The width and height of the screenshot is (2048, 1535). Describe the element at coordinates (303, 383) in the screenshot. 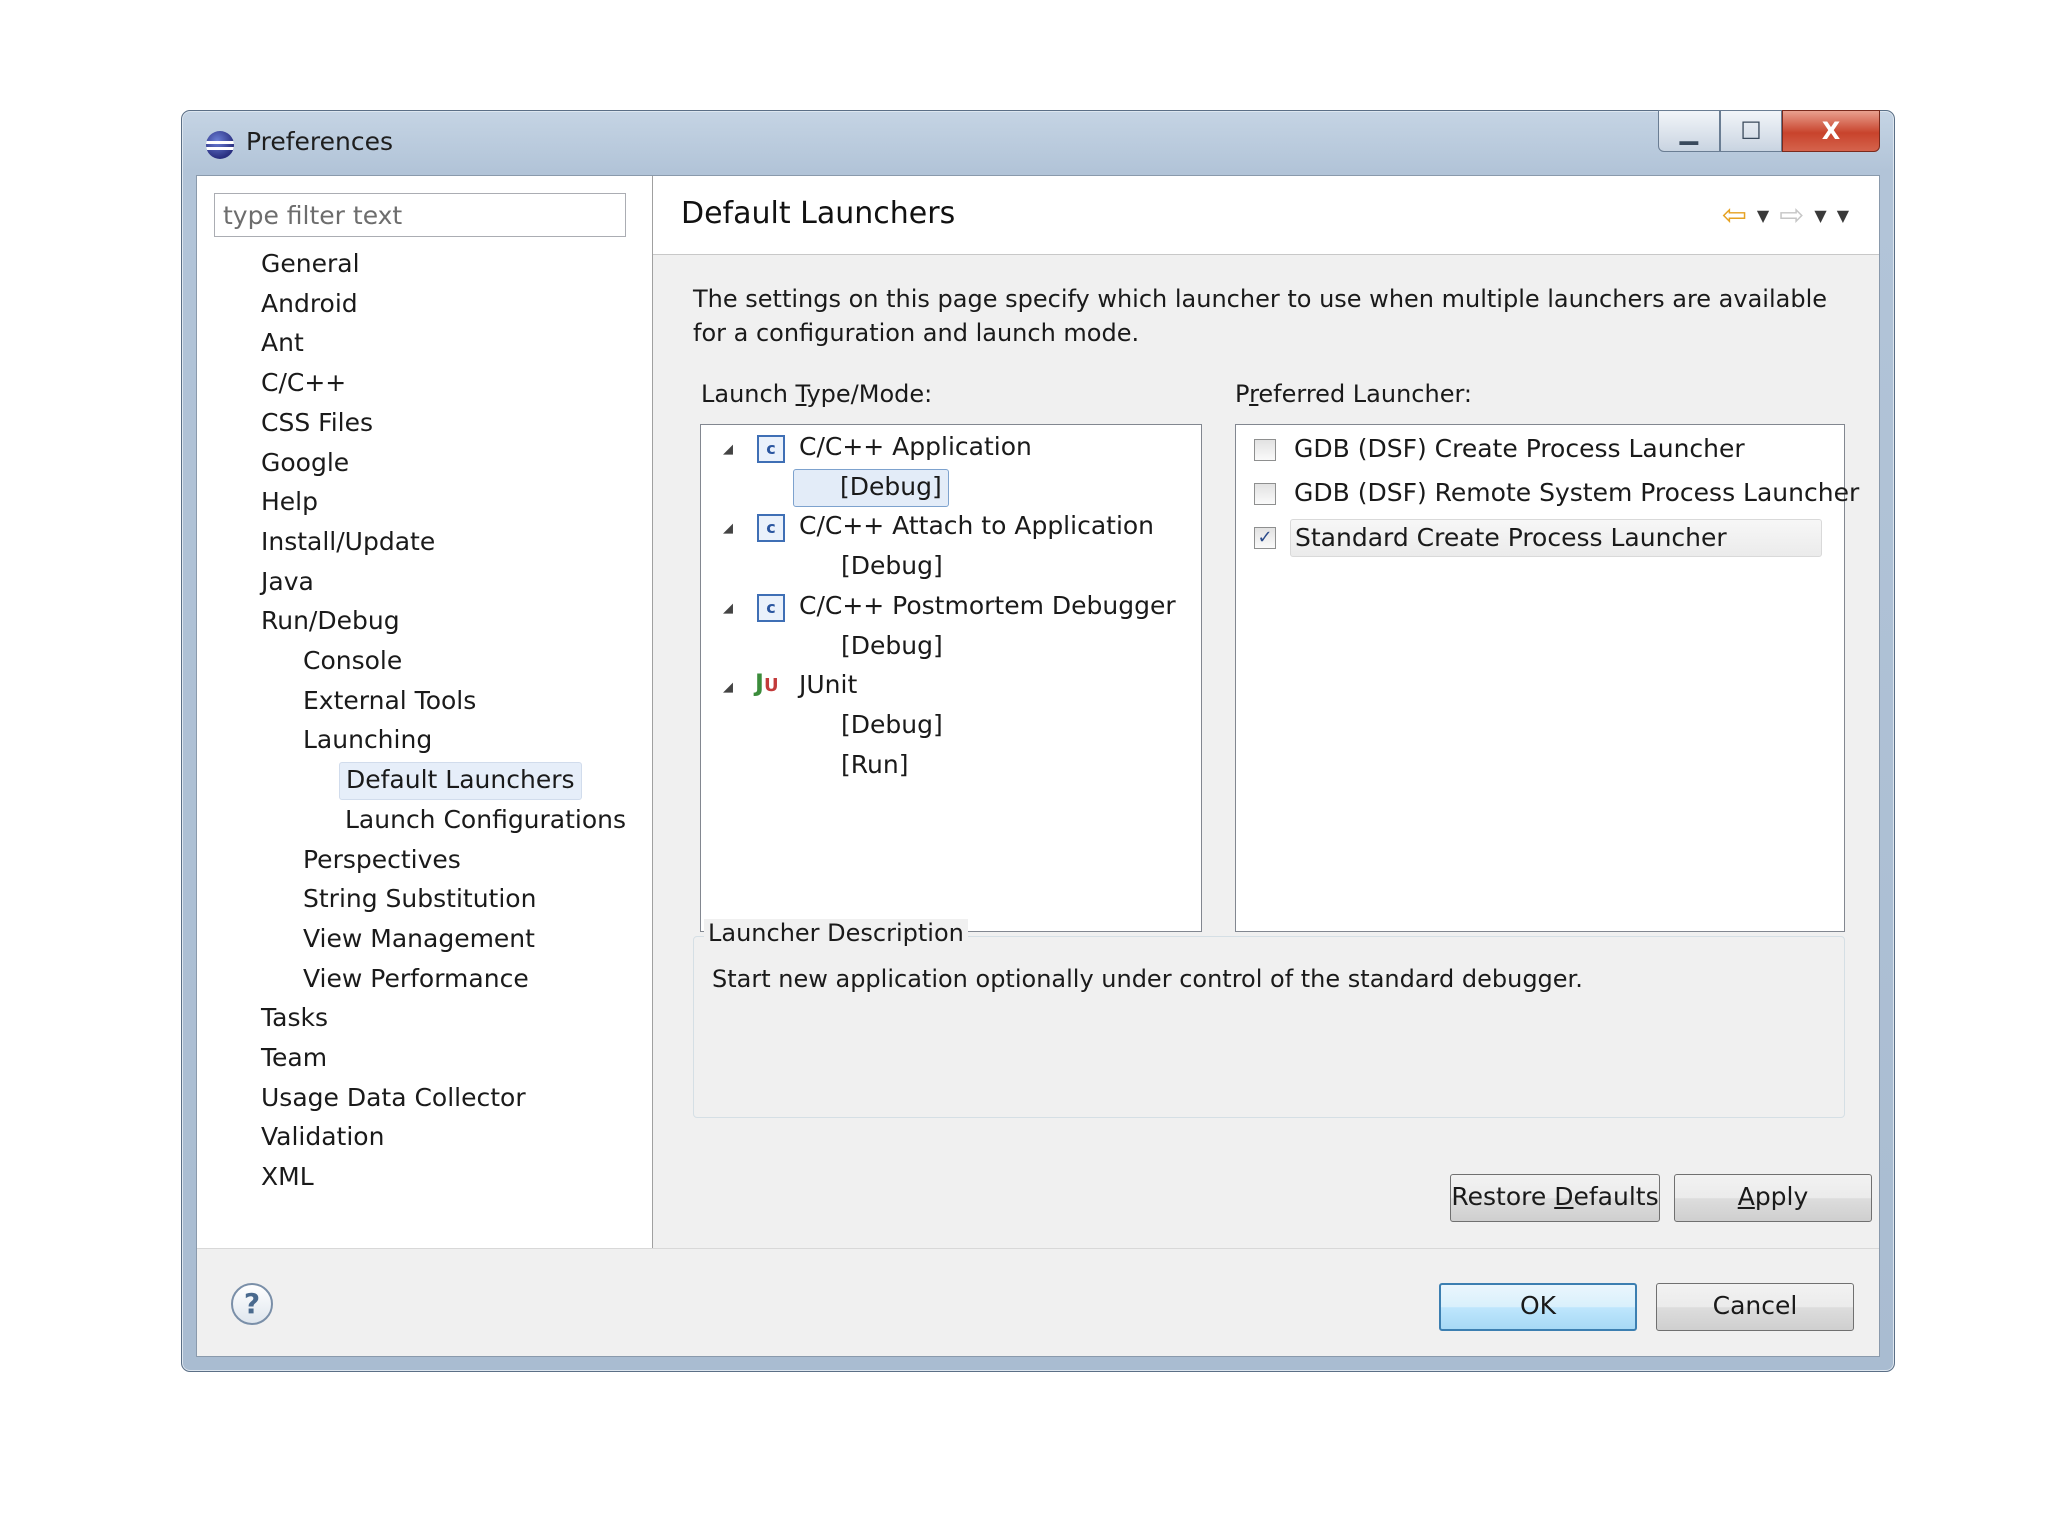

I see `tree-item: C/C++` at that location.